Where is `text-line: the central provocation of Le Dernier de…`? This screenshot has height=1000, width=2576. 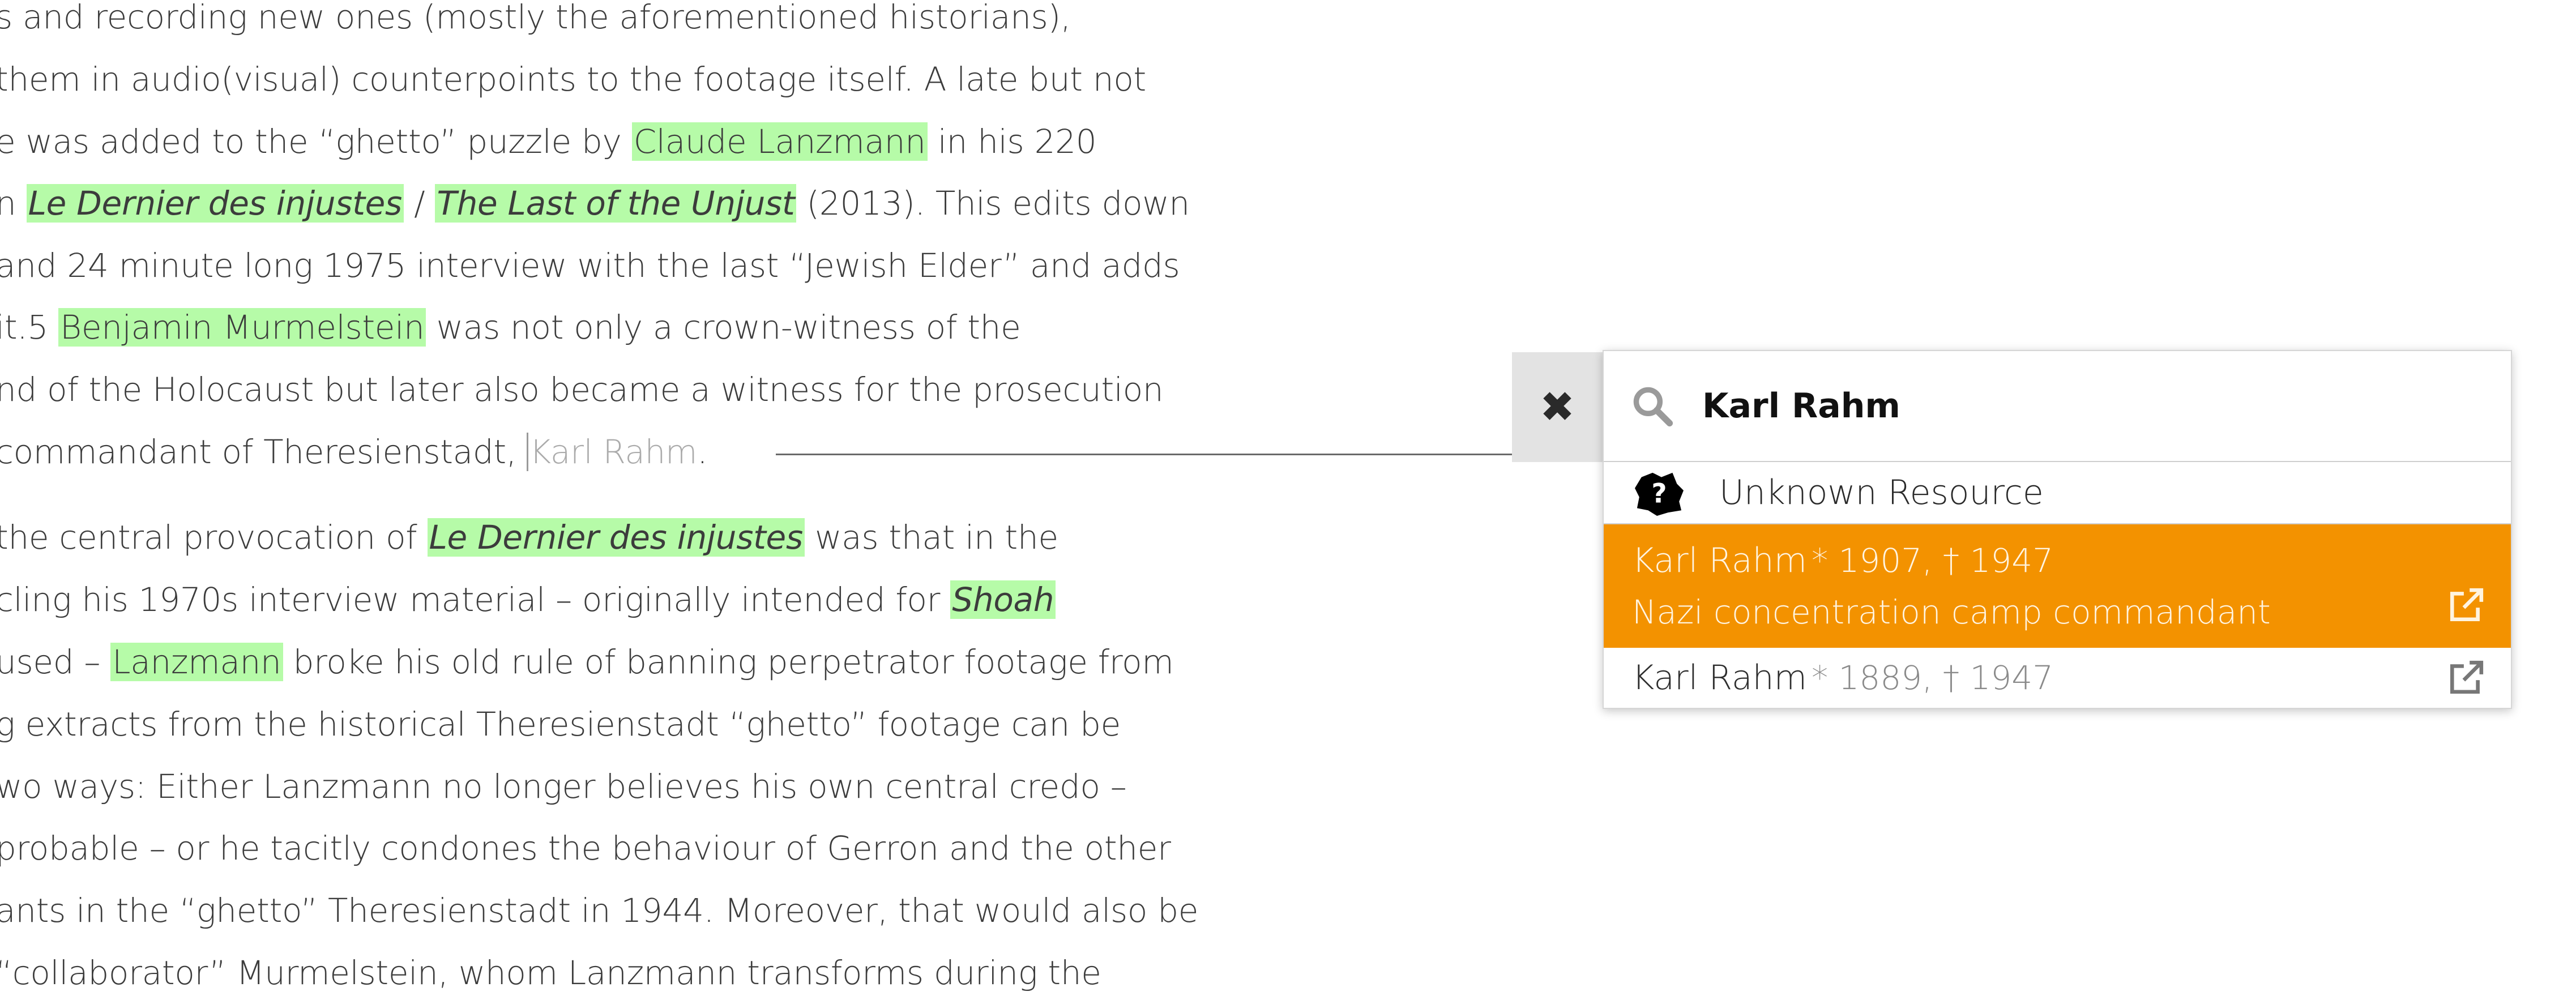
text-line: the central provocation of Le Dernier de… is located at coordinates (529, 537).